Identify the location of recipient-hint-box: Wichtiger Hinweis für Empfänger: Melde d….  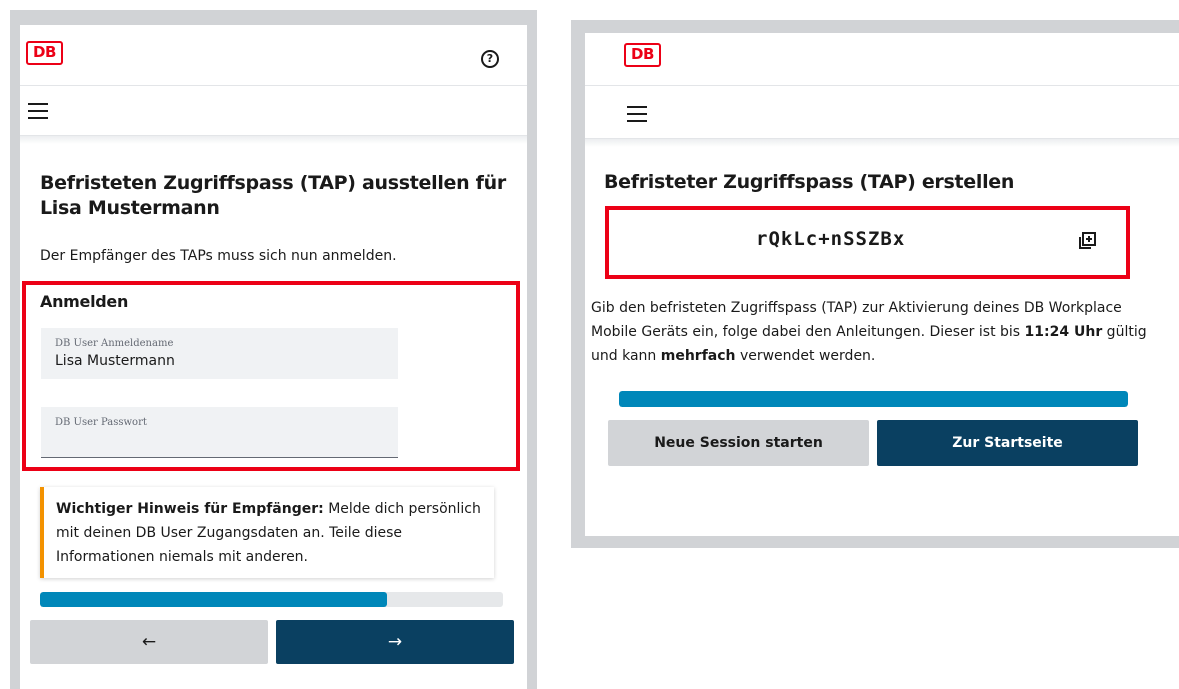
(267, 532).